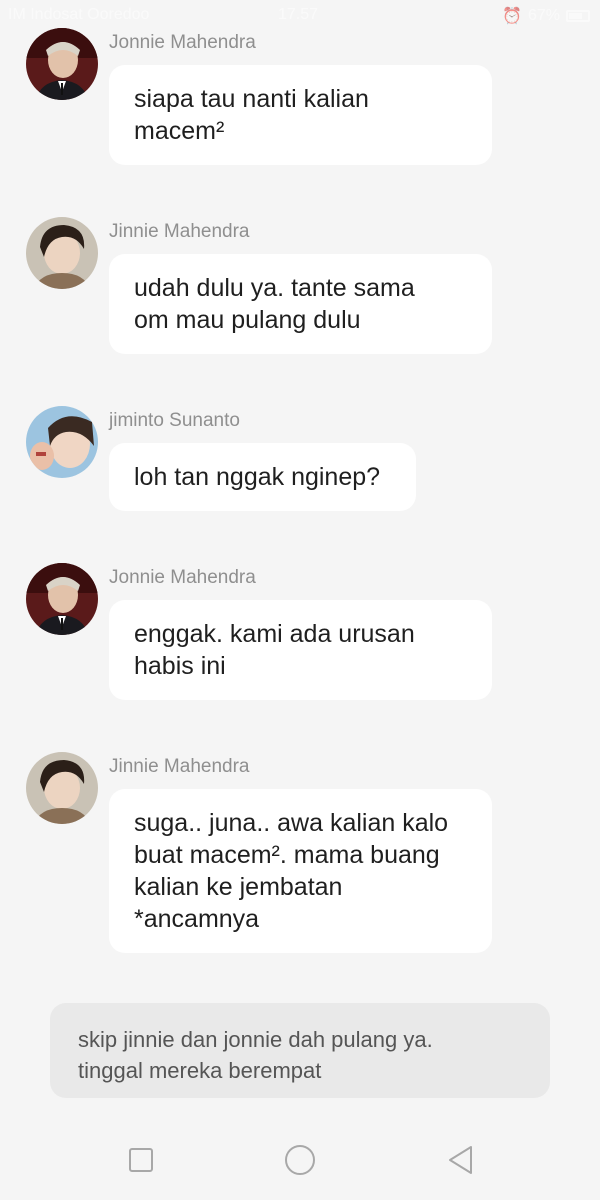 The height and width of the screenshot is (1200, 600). I want to click on status-right-icons: ⏰ 67%, so click(546, 16).